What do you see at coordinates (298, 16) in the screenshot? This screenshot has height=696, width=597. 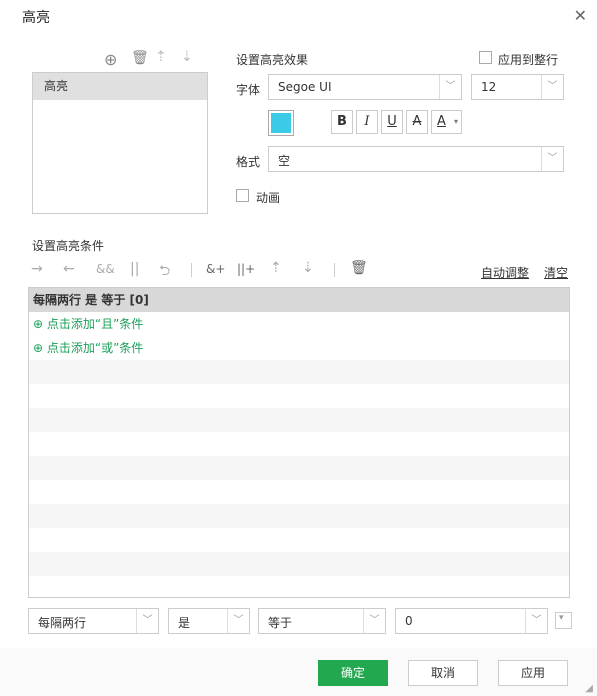 I see `titlebar: 高亮 ✕` at bounding box center [298, 16].